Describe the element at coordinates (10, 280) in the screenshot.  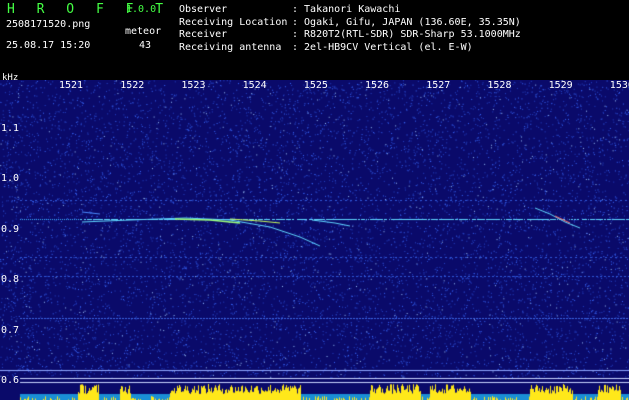
I see `y-tick-label: 0.8` at that location.